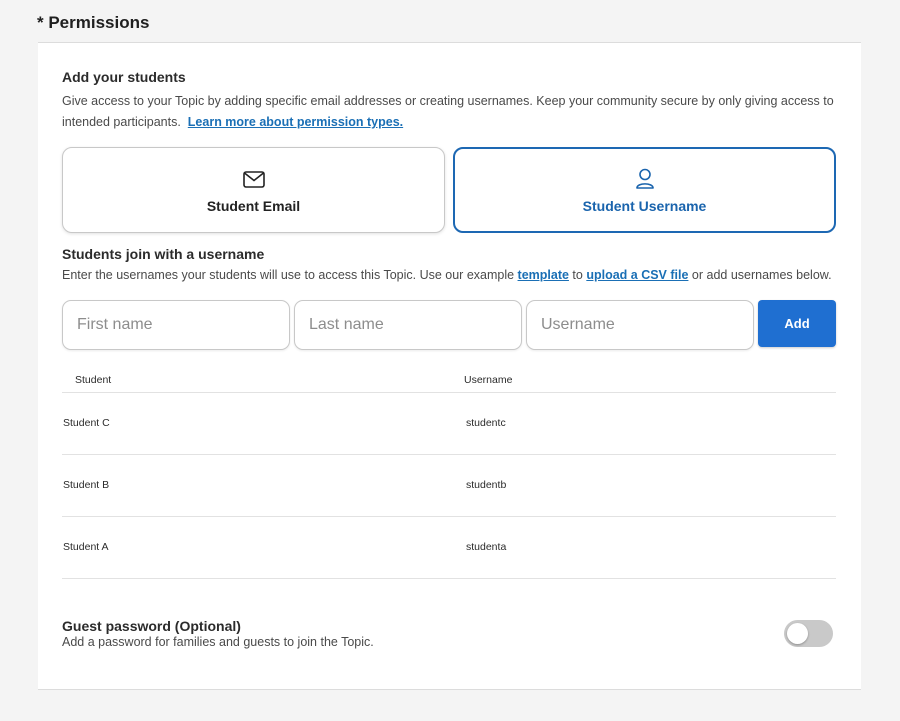 The image size is (900, 721). What do you see at coordinates (93, 380) in the screenshot?
I see `column-header-student: Student` at bounding box center [93, 380].